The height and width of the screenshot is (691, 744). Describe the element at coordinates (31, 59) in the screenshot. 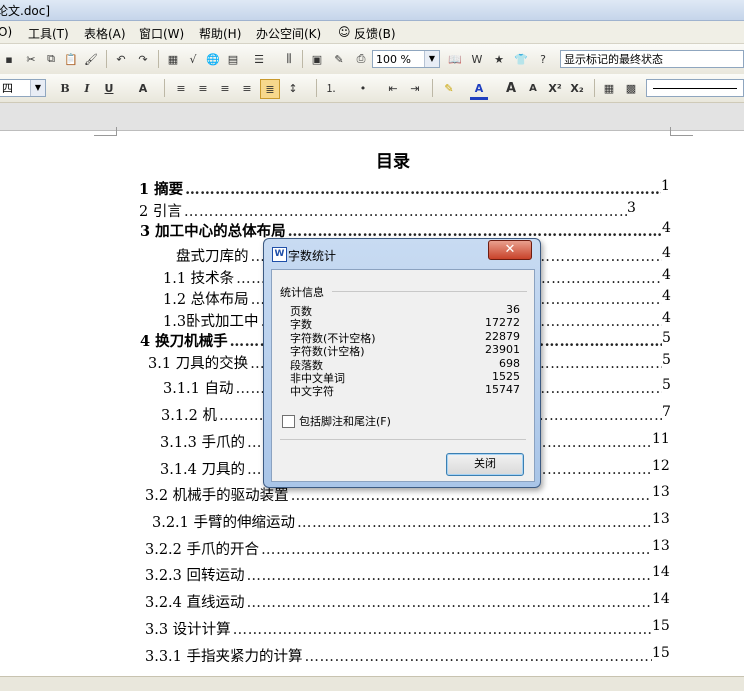

I see `cut-icon: ✂` at that location.